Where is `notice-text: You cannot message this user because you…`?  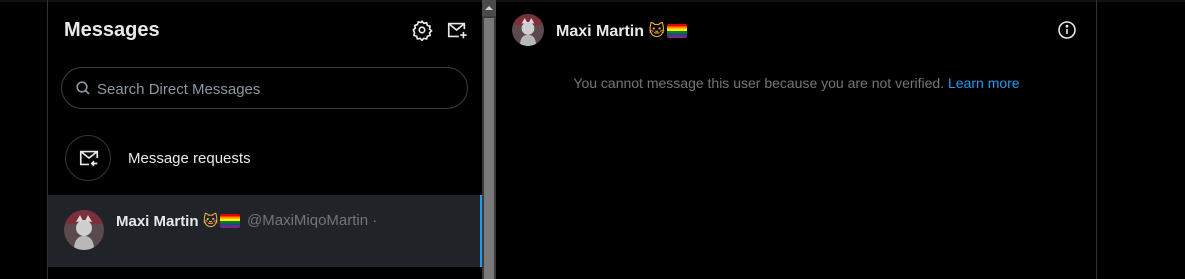
notice-text: You cannot message this user because you… is located at coordinates (759, 83).